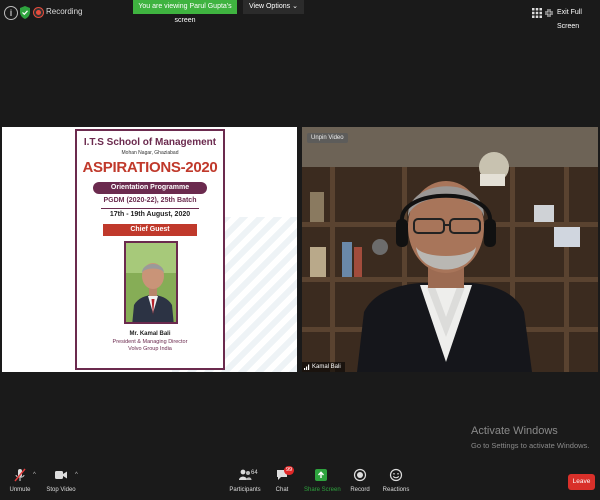  Describe the element at coordinates (327, 138) in the screenshot. I see `unpin-video-button: Unpin Video` at that location.